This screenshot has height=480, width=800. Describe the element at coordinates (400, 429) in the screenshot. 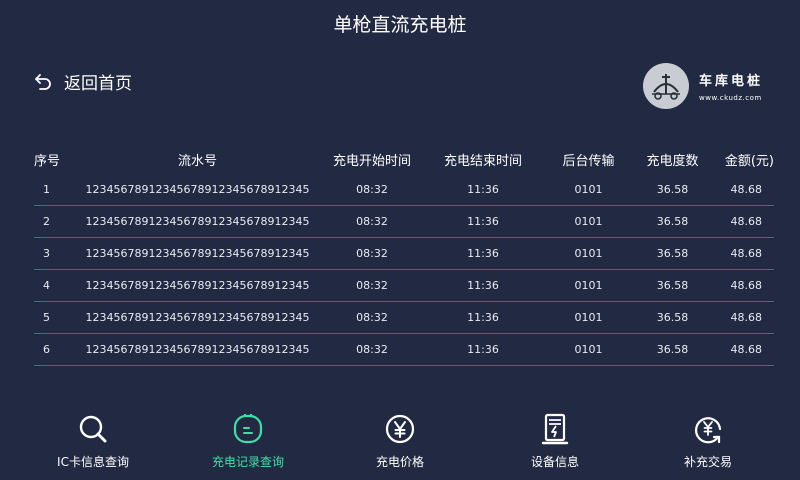

I see `yuan-icon` at that location.